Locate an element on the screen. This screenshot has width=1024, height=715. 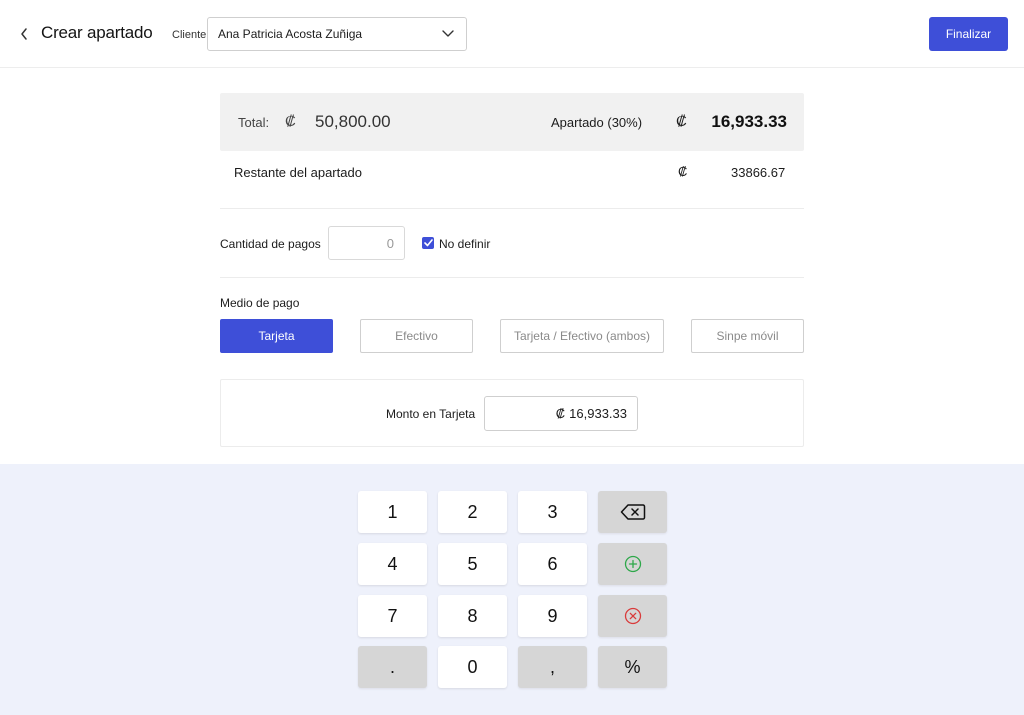
chevron-left-icon is located at coordinates (24, 34).